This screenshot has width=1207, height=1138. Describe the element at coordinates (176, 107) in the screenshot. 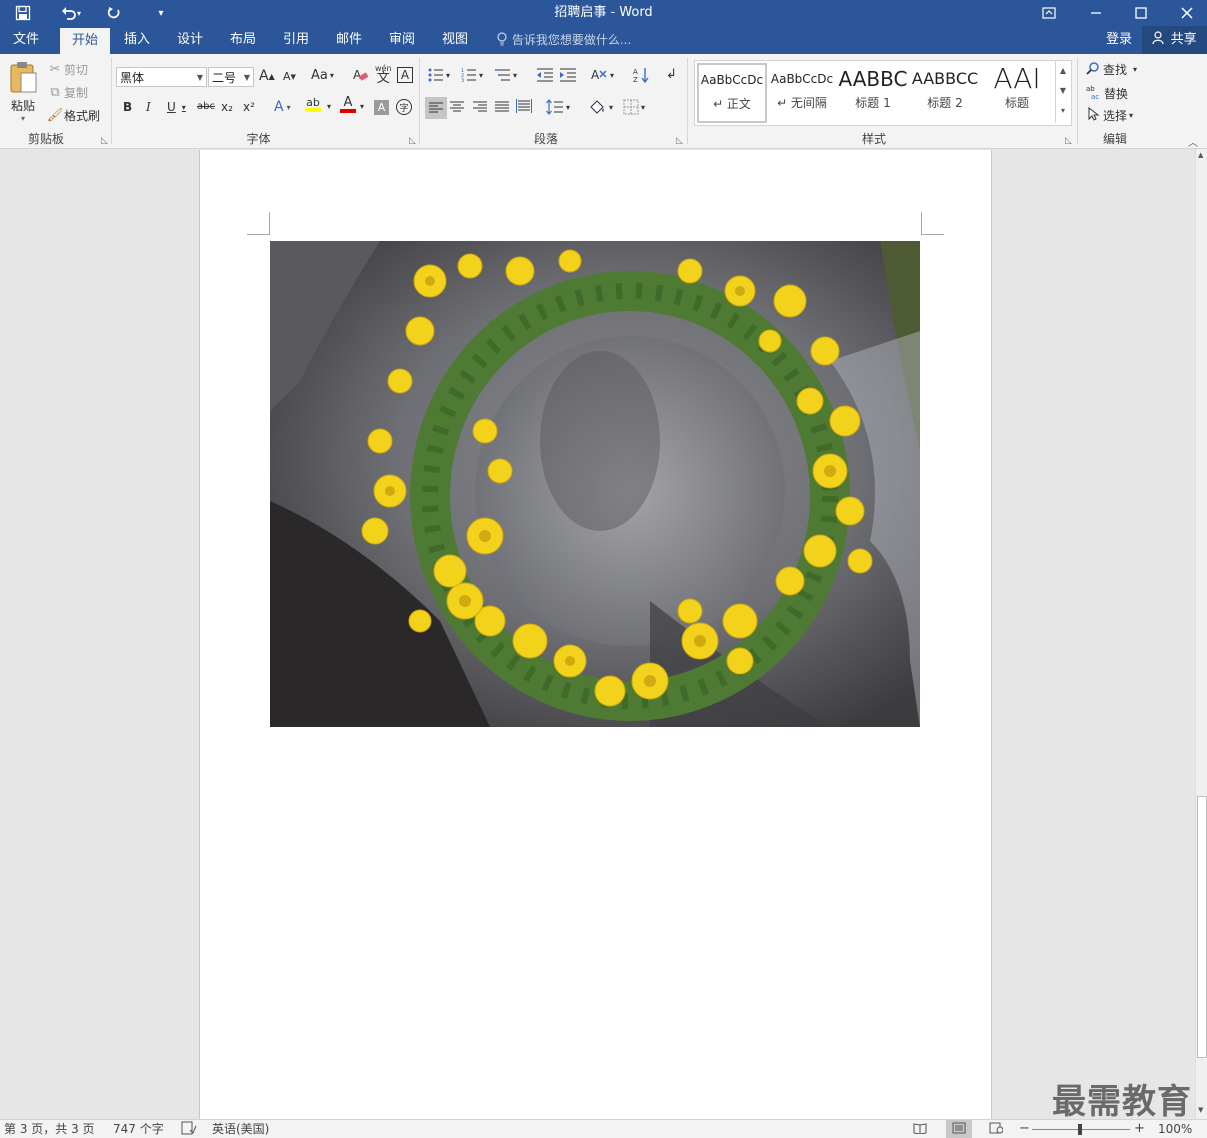

I see `underline-button: U ▾` at that location.